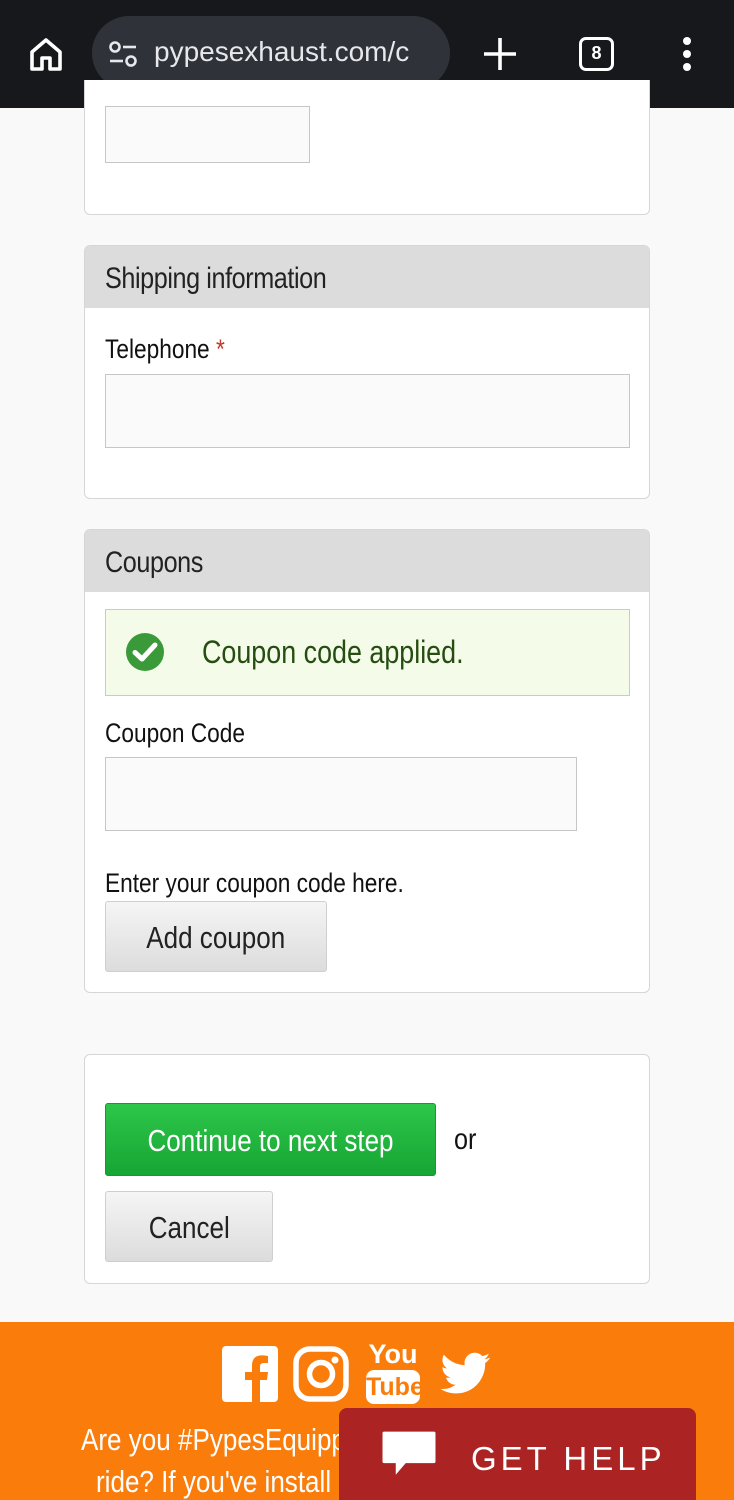 The width and height of the screenshot is (734, 1500). I want to click on add-coupon-button: Add coupon, so click(216, 936).